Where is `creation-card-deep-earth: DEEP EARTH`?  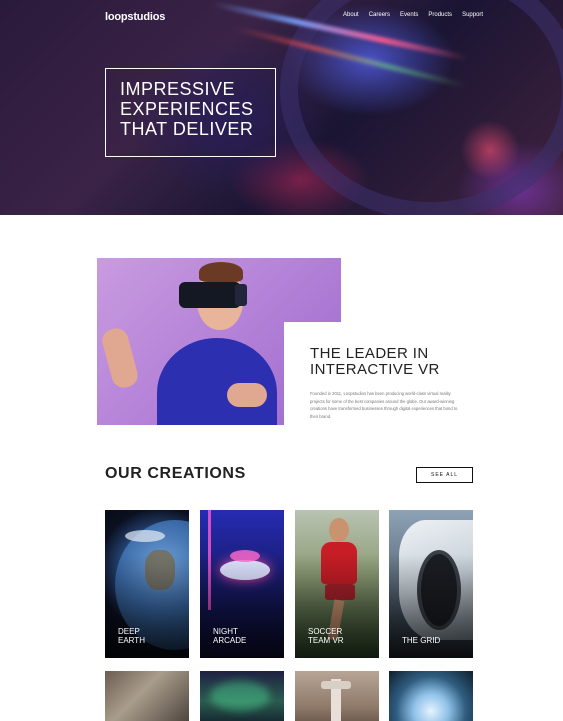 creation-card-deep-earth: DEEP EARTH is located at coordinates (147, 584).